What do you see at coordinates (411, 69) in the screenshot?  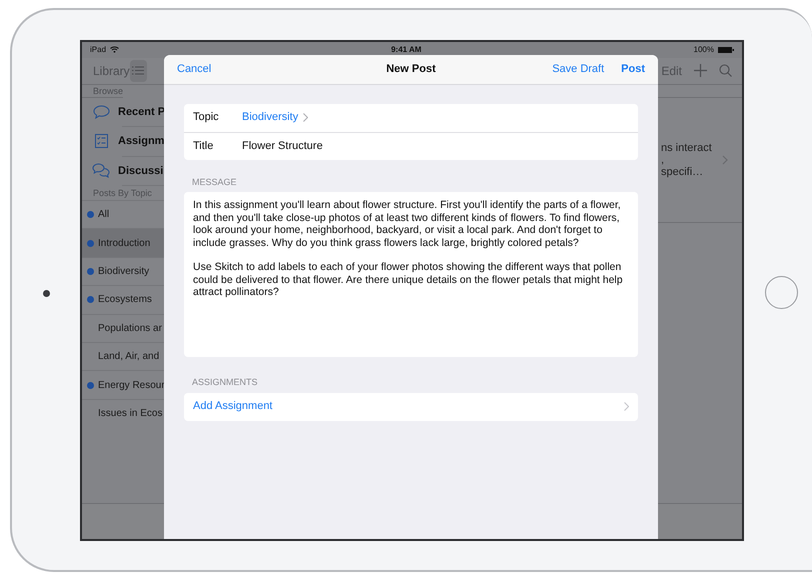 I see `sheet-title: New Post` at bounding box center [411, 69].